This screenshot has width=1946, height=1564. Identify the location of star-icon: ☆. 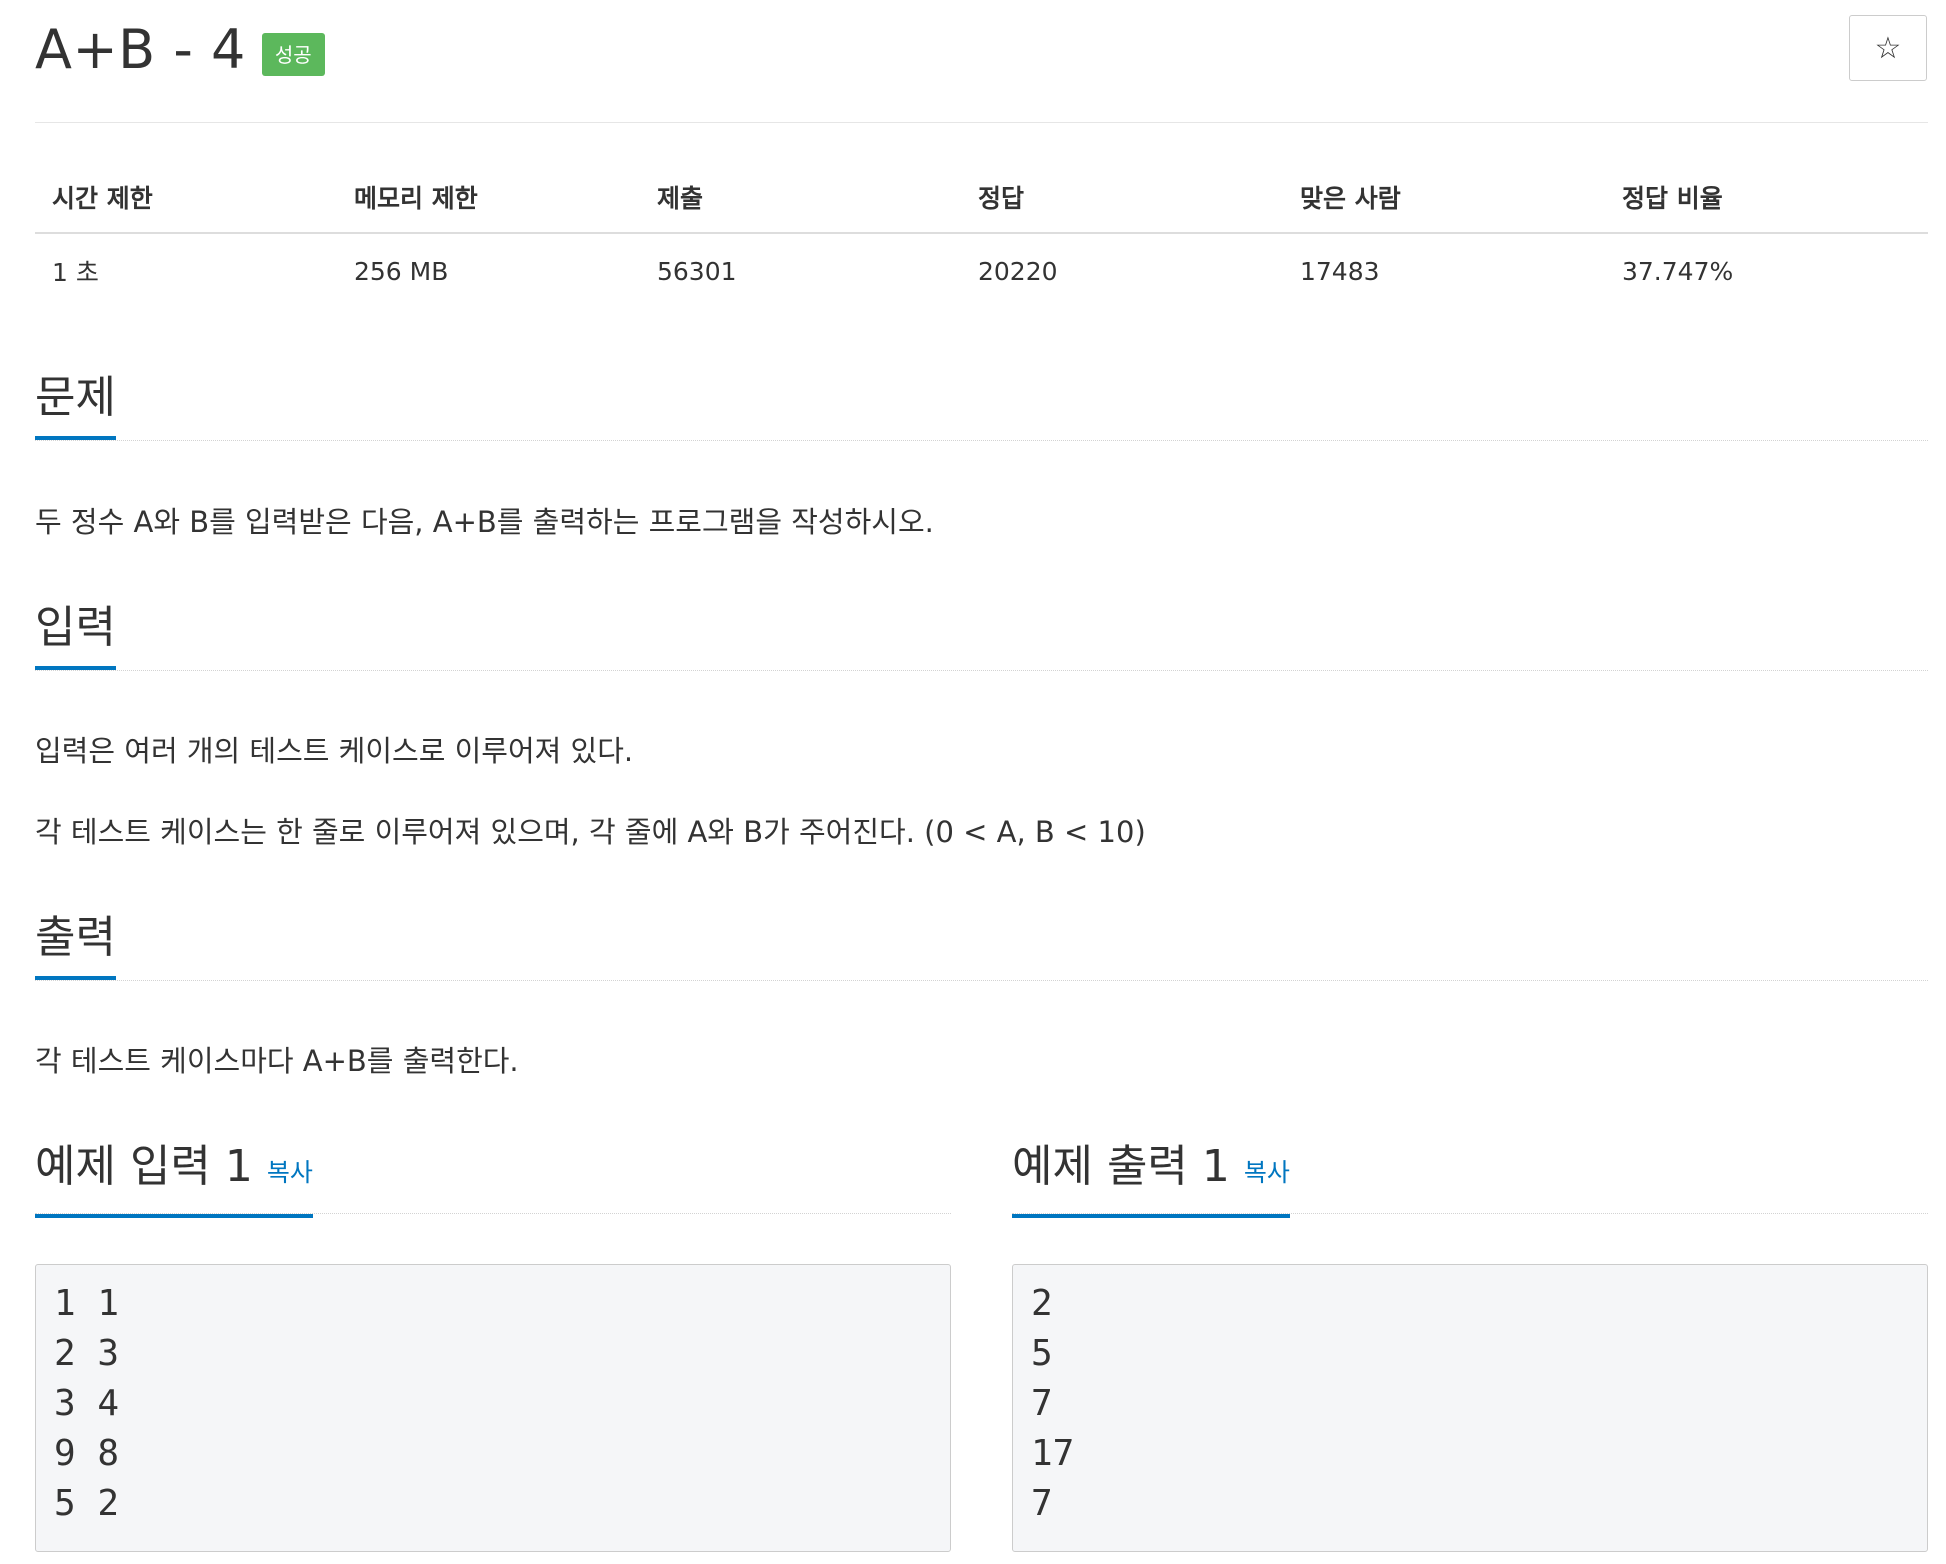
(1888, 48).